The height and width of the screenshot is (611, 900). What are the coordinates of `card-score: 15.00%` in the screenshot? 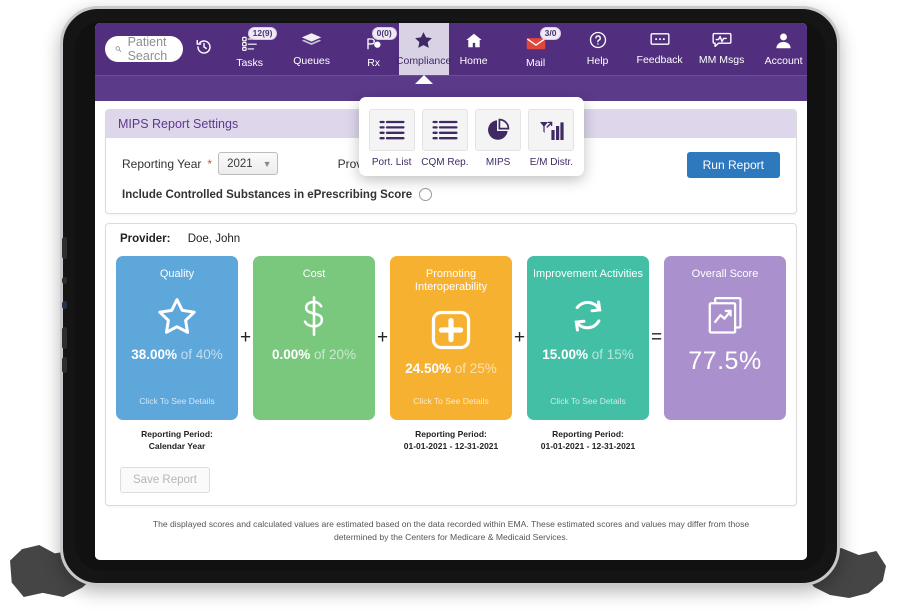 It's located at (565, 355).